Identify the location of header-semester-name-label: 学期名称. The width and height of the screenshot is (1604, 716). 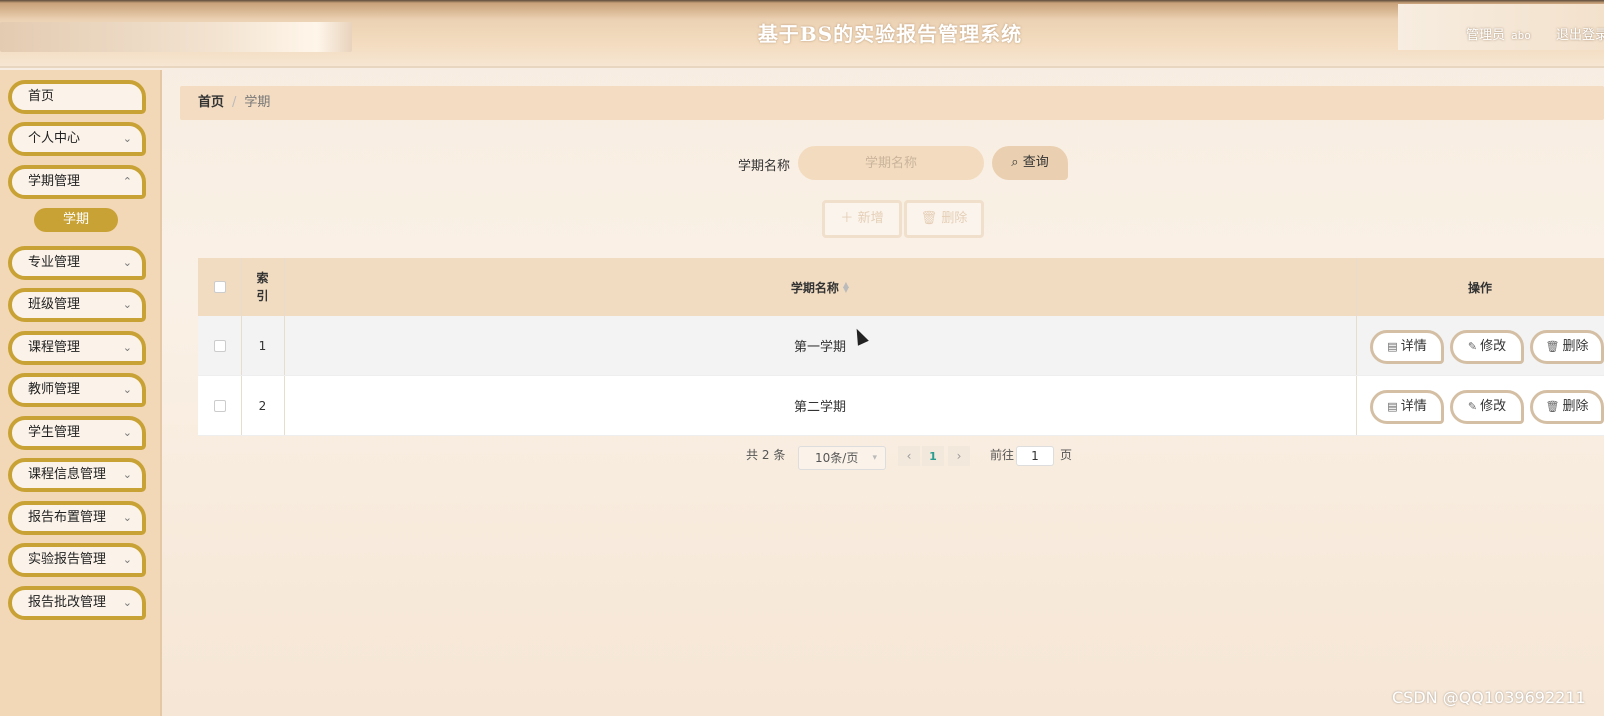
(814, 287).